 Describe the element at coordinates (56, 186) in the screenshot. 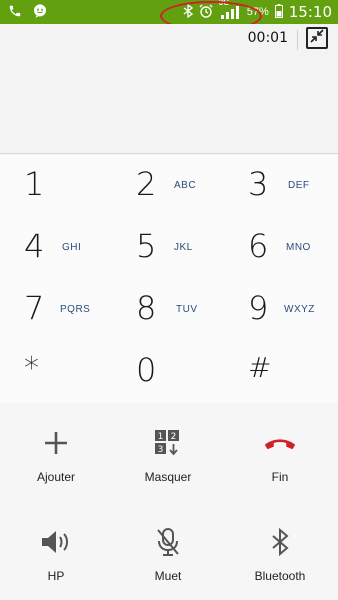

I see `key-1: 1` at that location.